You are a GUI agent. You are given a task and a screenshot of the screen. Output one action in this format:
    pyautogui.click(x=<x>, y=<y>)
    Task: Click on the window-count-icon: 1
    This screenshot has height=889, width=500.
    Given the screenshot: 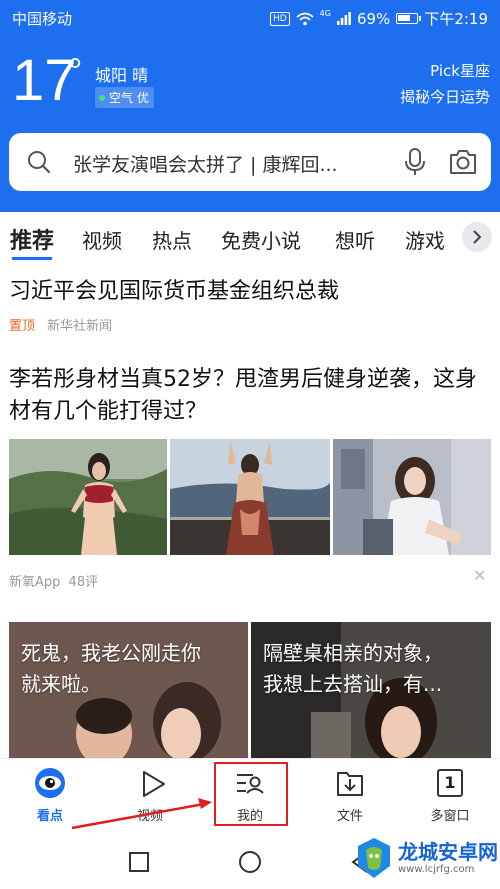 What is the action you would take?
    pyautogui.click(x=450, y=783)
    